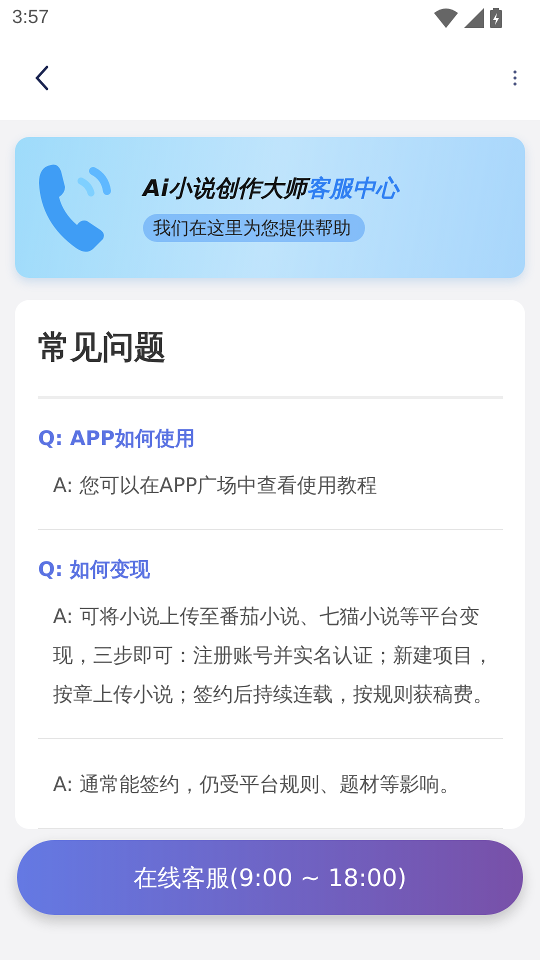 The width and height of the screenshot is (540, 960). Describe the element at coordinates (270, 877) in the screenshot. I see `online-service-button: 在线客服(9:00 ~ 18:00)` at that location.